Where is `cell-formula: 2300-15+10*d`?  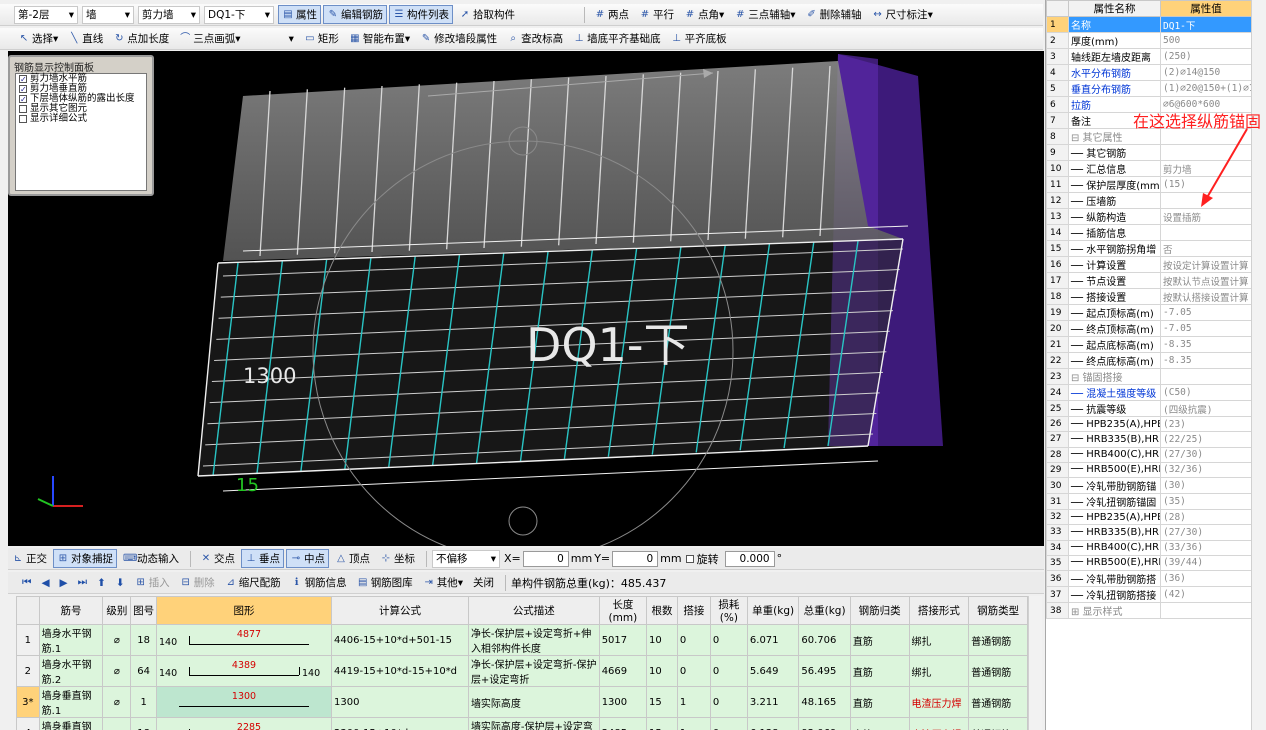
cell-formula: 2300-15+10*d is located at coordinates (400, 723).